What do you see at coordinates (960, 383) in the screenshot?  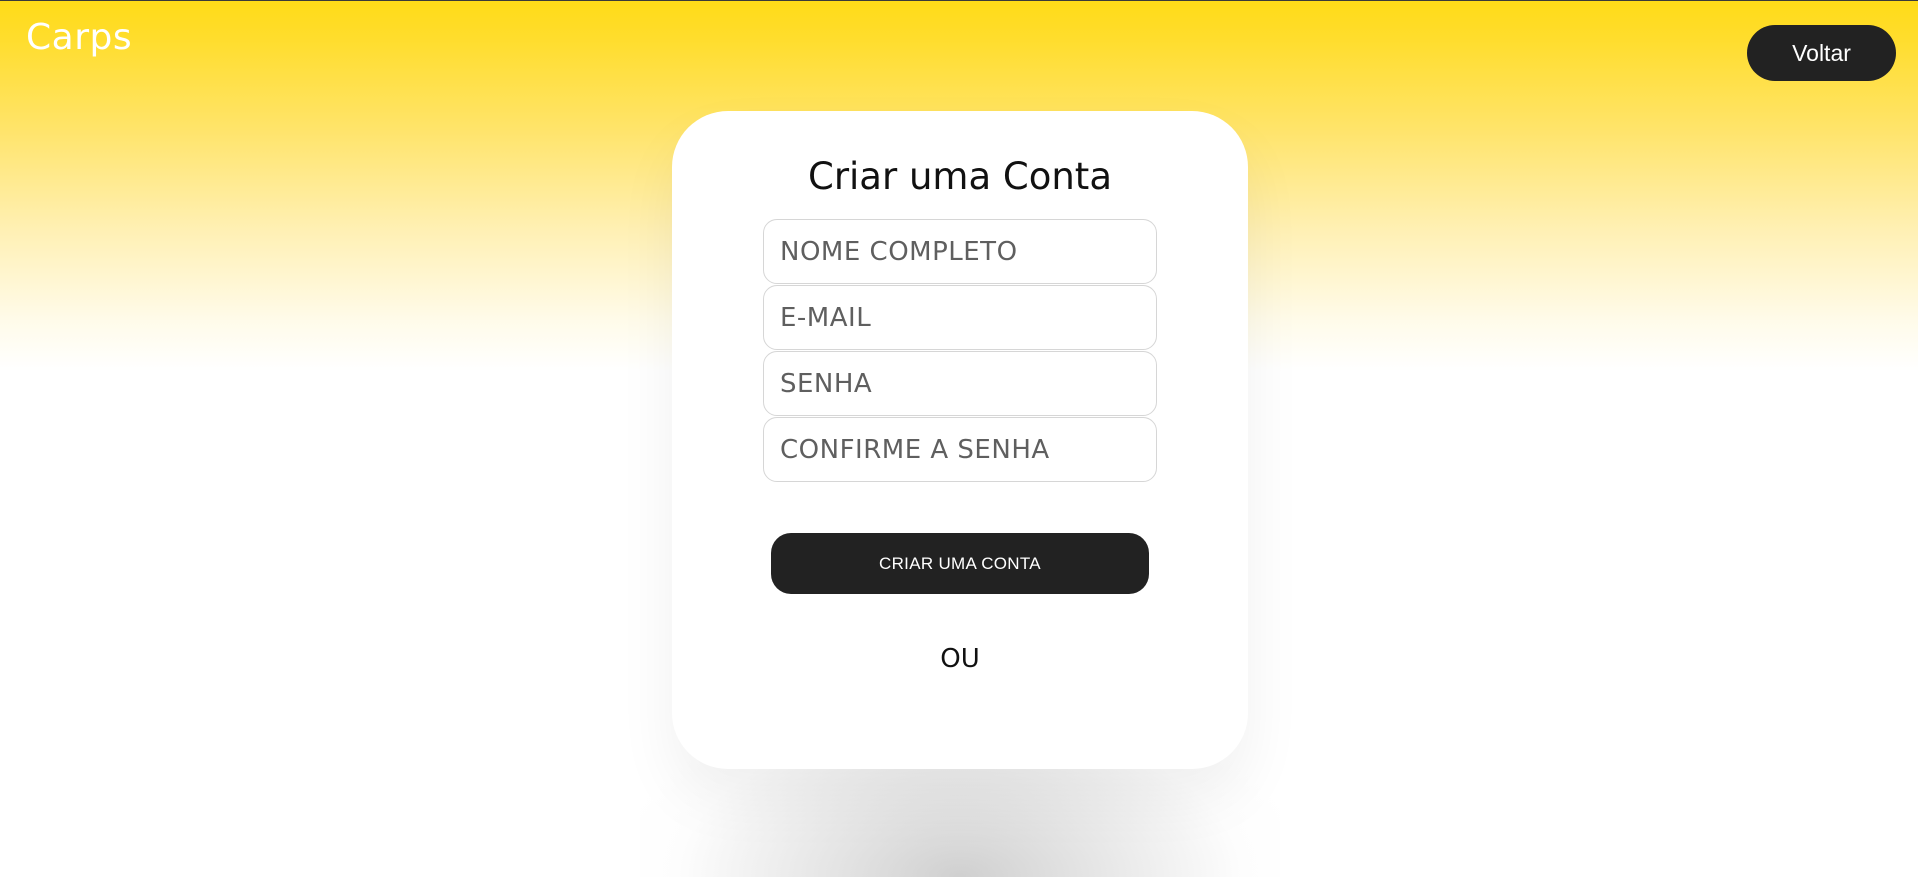 I see `password-input` at bounding box center [960, 383].